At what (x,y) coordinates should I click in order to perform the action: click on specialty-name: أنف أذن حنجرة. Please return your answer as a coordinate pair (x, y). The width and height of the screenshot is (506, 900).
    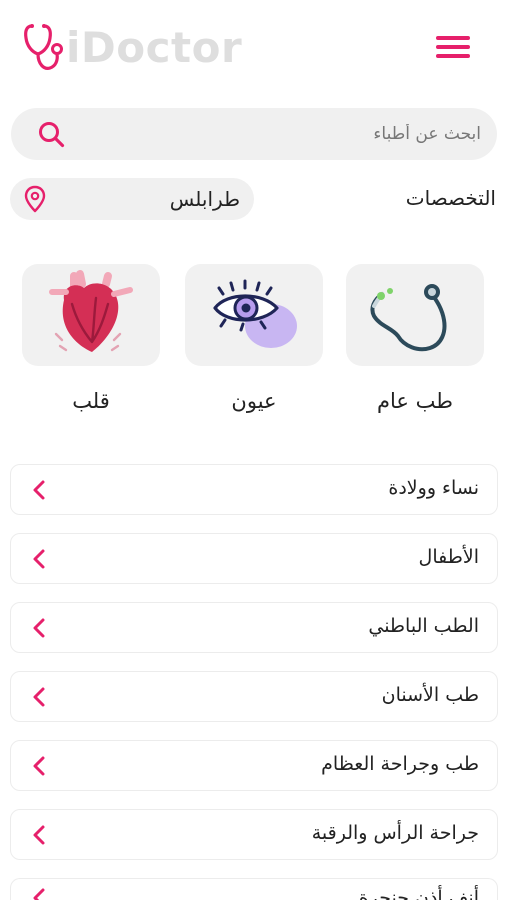
    Looking at the image, I should click on (418, 893).